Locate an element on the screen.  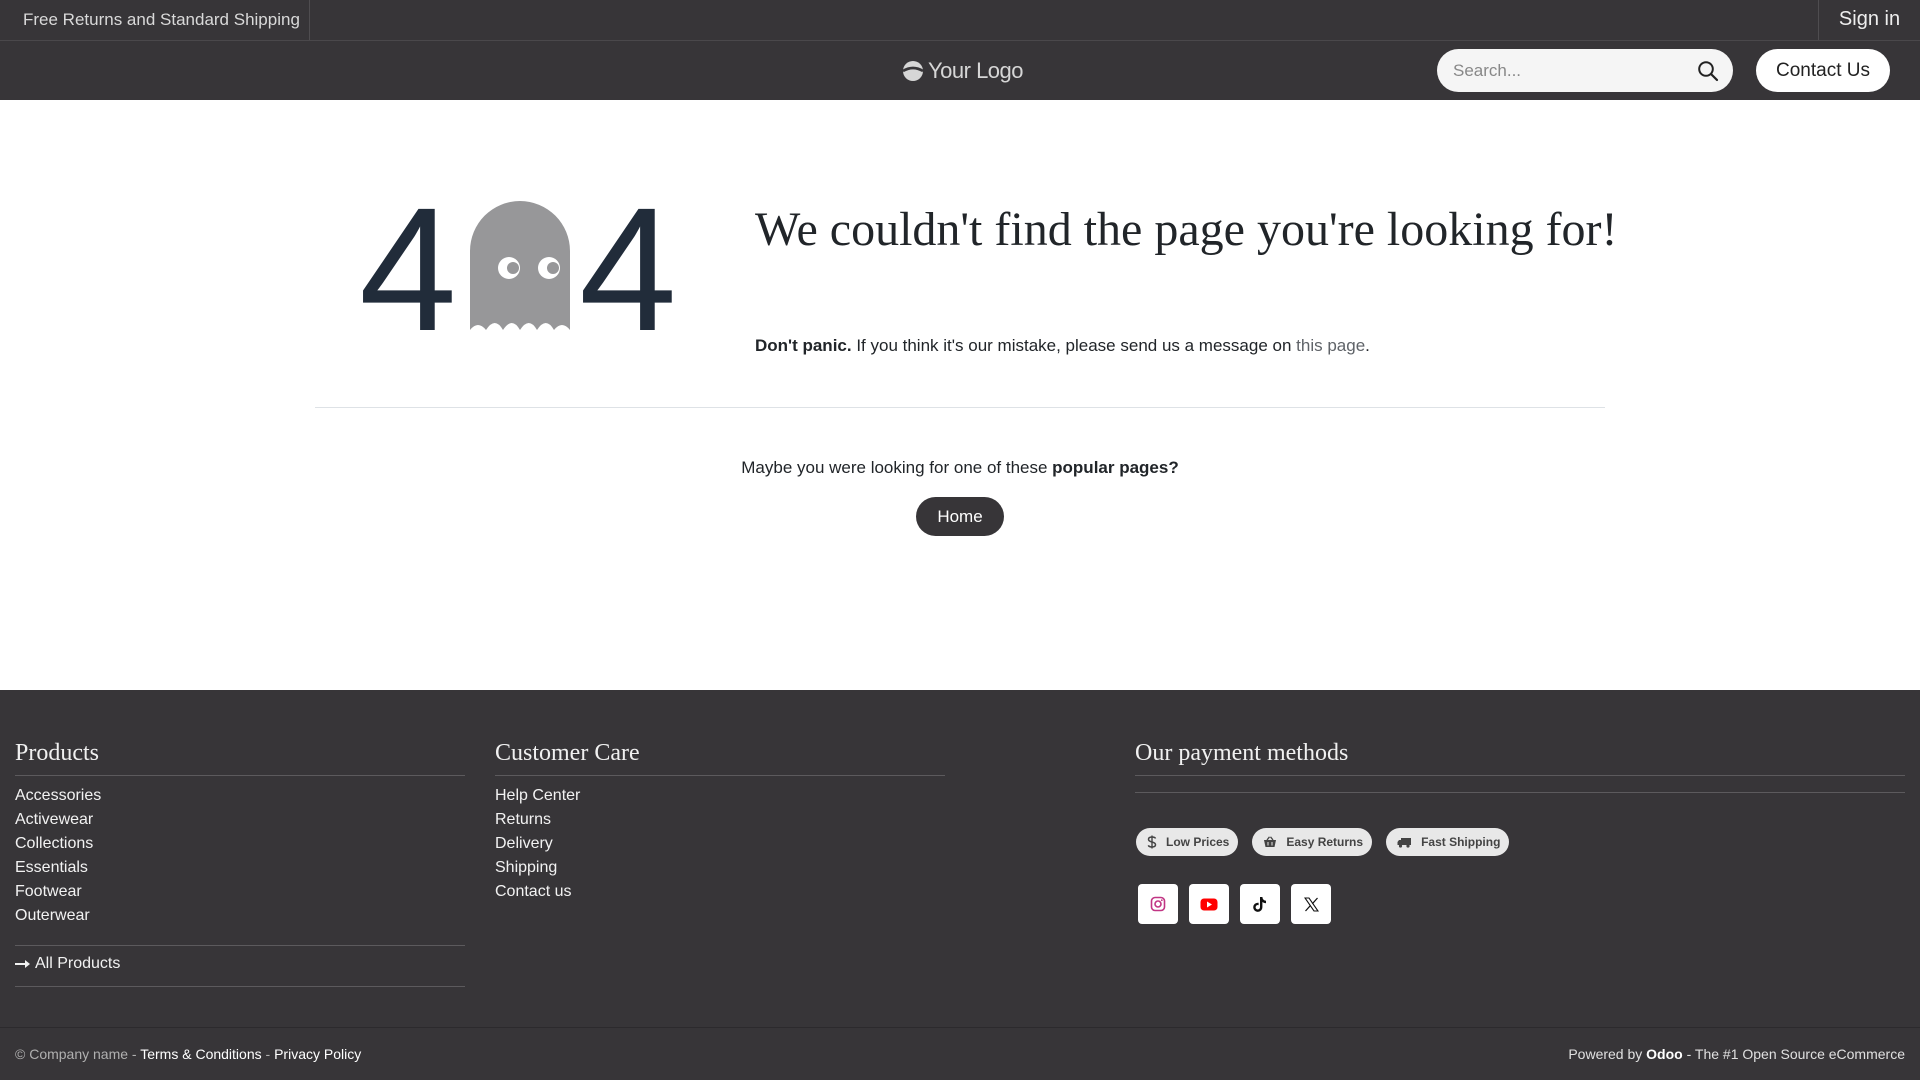
products-heading: Products is located at coordinates (57, 753).